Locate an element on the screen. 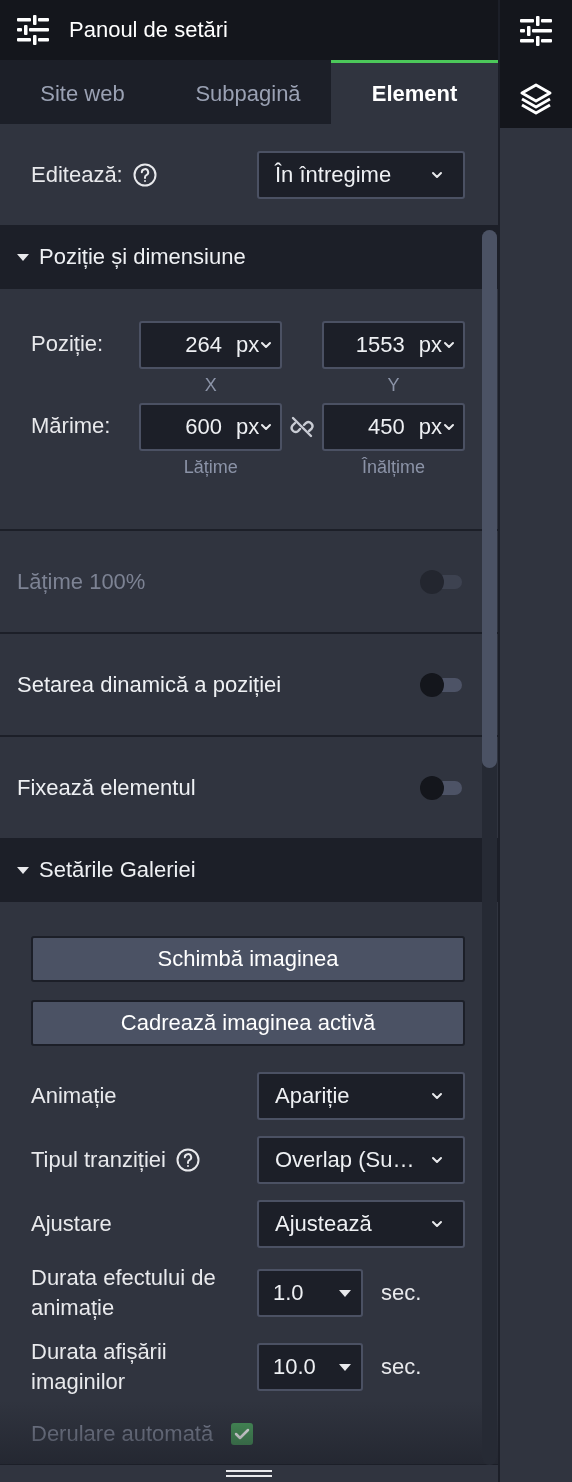 Image resolution: width=572 pixels, height=1482 pixels. section-header: Setările Galeriei is located at coordinates (249, 870).